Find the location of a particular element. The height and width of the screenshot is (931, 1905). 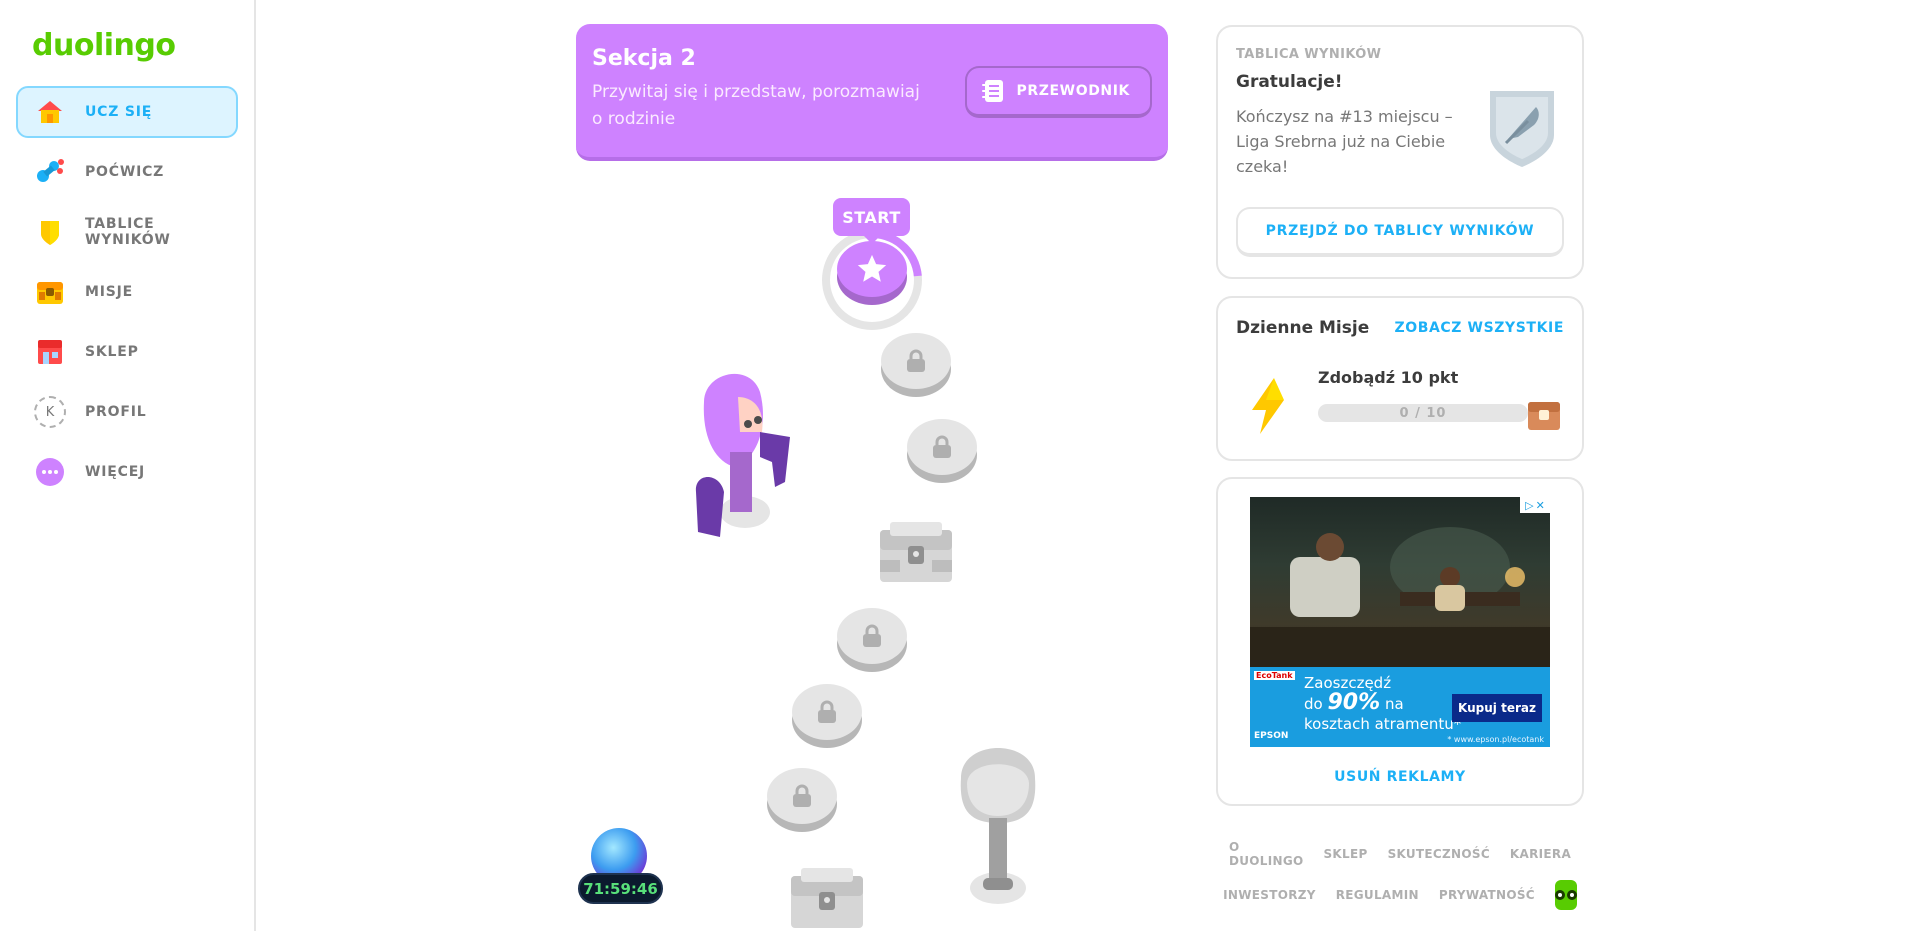

sidebar-item-shop: SKLEP is located at coordinates (127, 352).